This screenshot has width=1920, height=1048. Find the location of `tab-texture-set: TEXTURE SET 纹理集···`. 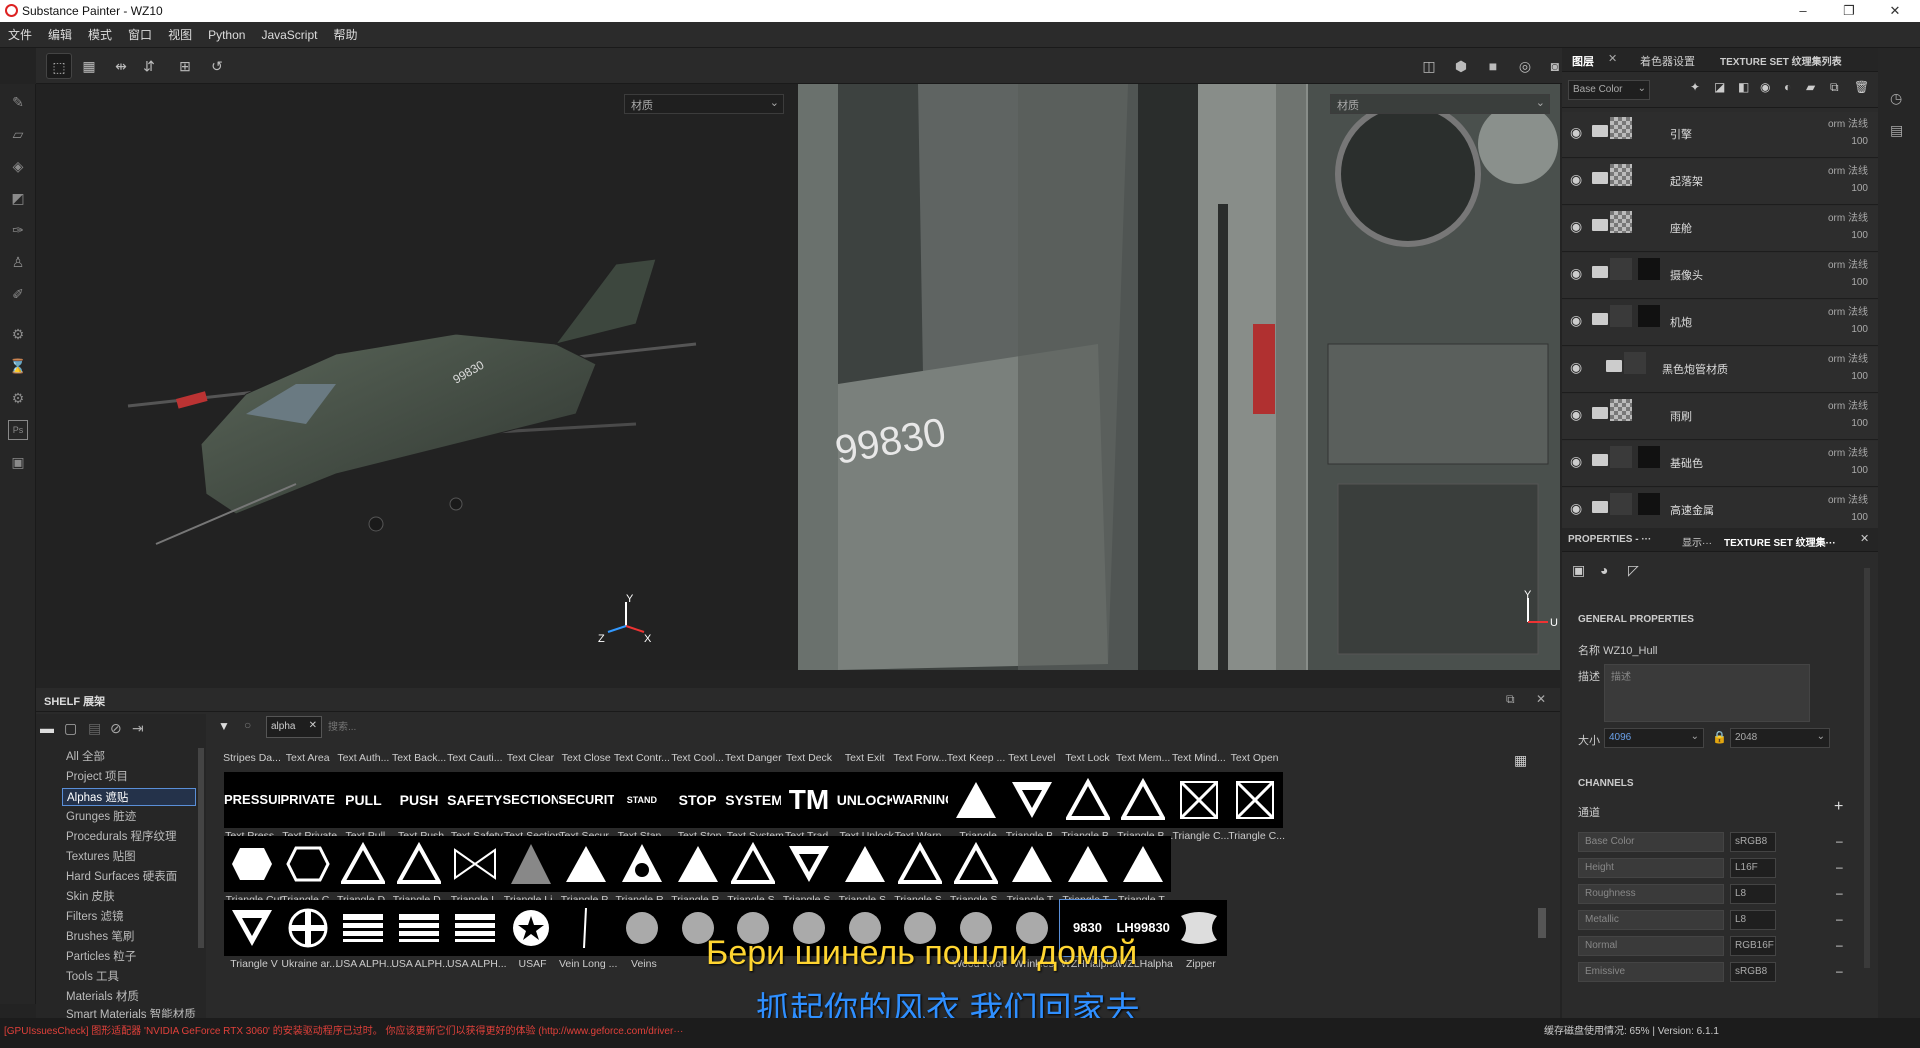

tab-texture-set: TEXTURE SET 纹理集··· is located at coordinates (1780, 541).